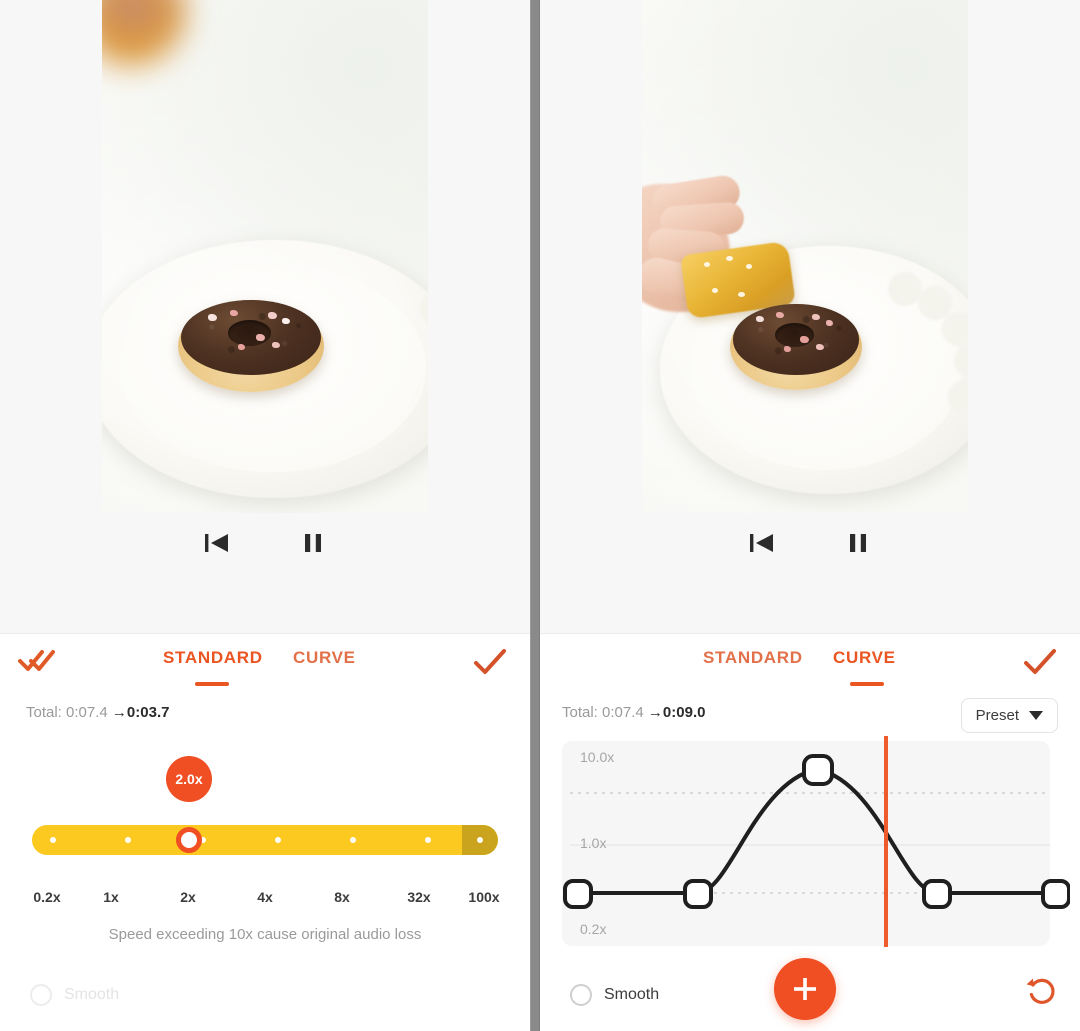 This screenshot has width=1080, height=1031. I want to click on totals-left: Total: 0:07.4 →0:03.7, so click(97, 712).